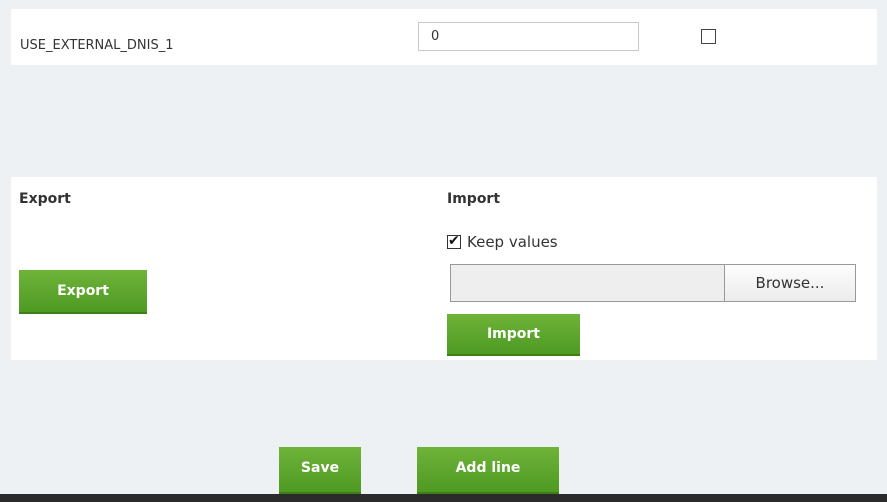 The width and height of the screenshot is (887, 502). I want to click on parameter-checkbox, so click(708, 36).